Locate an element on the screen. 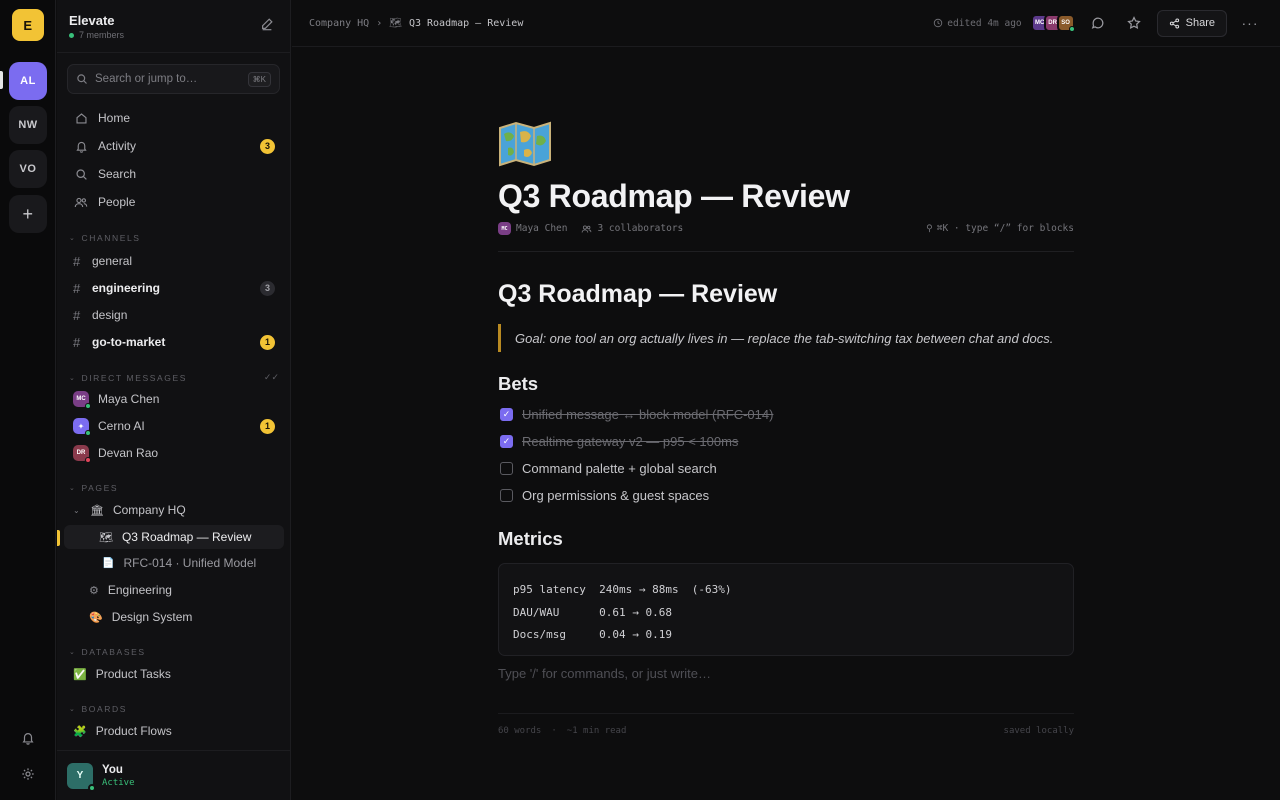  share-button: Share is located at coordinates (1191, 23).